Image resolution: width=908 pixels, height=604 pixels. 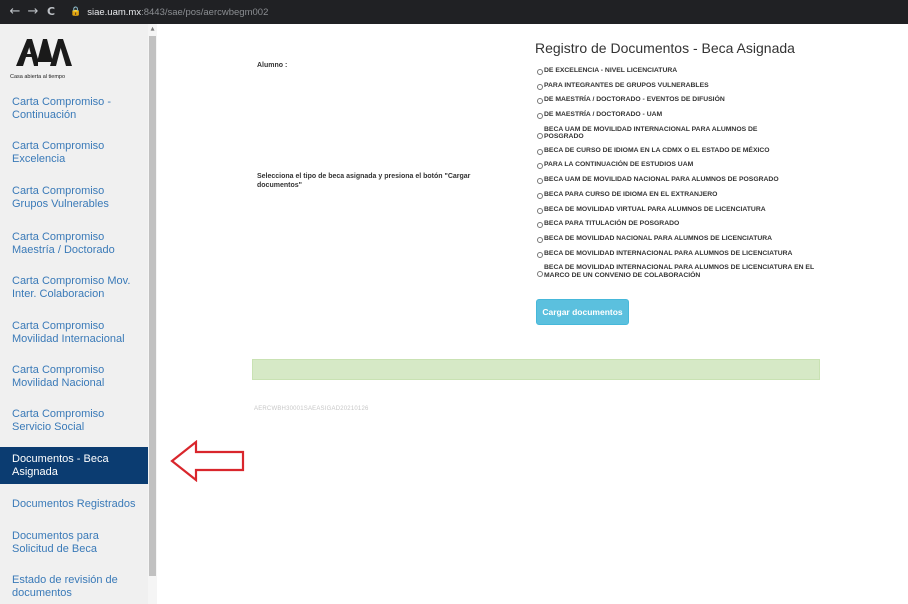 What do you see at coordinates (665, 48) in the screenshot?
I see `page-title: Registro de Documentos - Beca Asignada` at bounding box center [665, 48].